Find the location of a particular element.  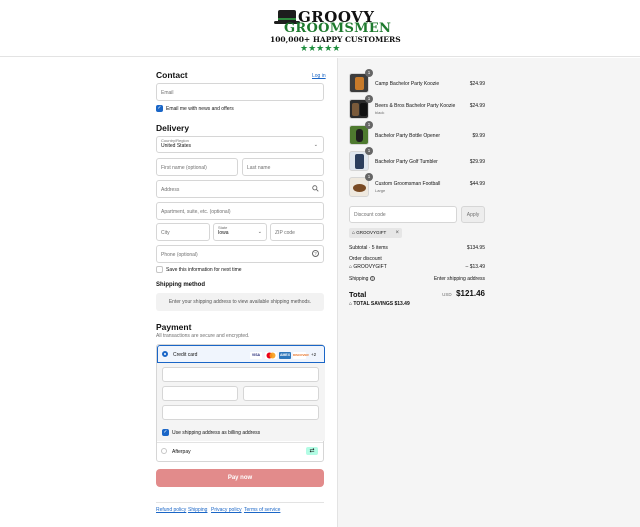

credit-card-option: Credit card VISA AMEX DISCOVER +2 is located at coordinates (241, 354).